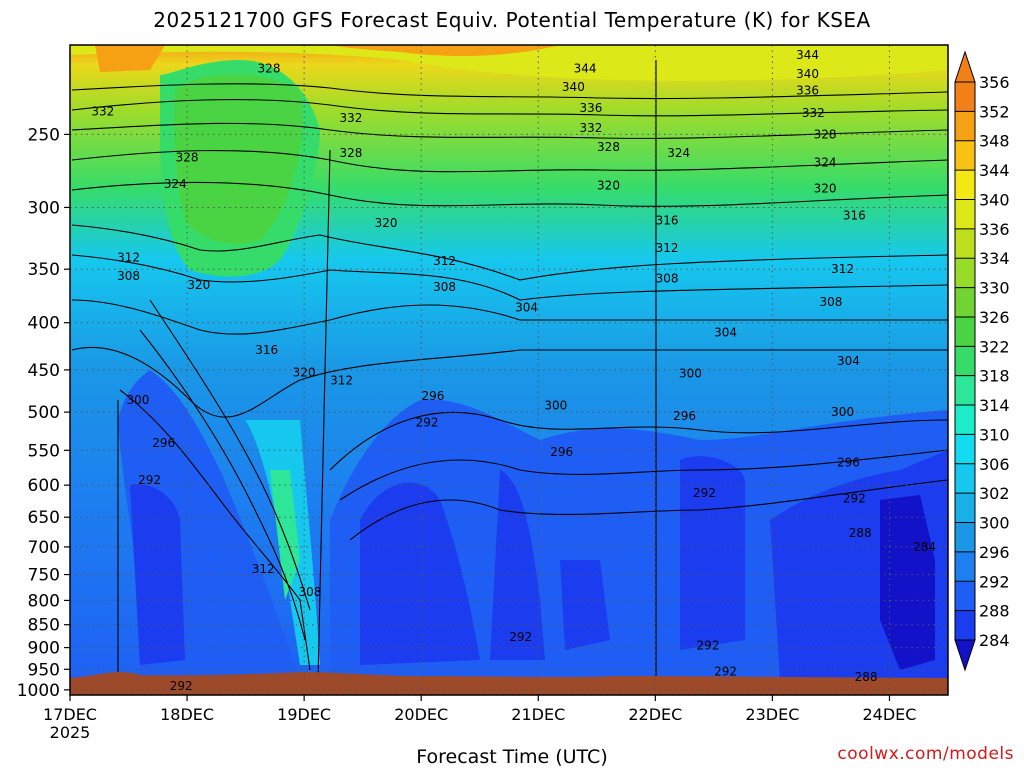 This screenshot has height=768, width=1024. I want to click on colorbar-label: 318, so click(994, 376).